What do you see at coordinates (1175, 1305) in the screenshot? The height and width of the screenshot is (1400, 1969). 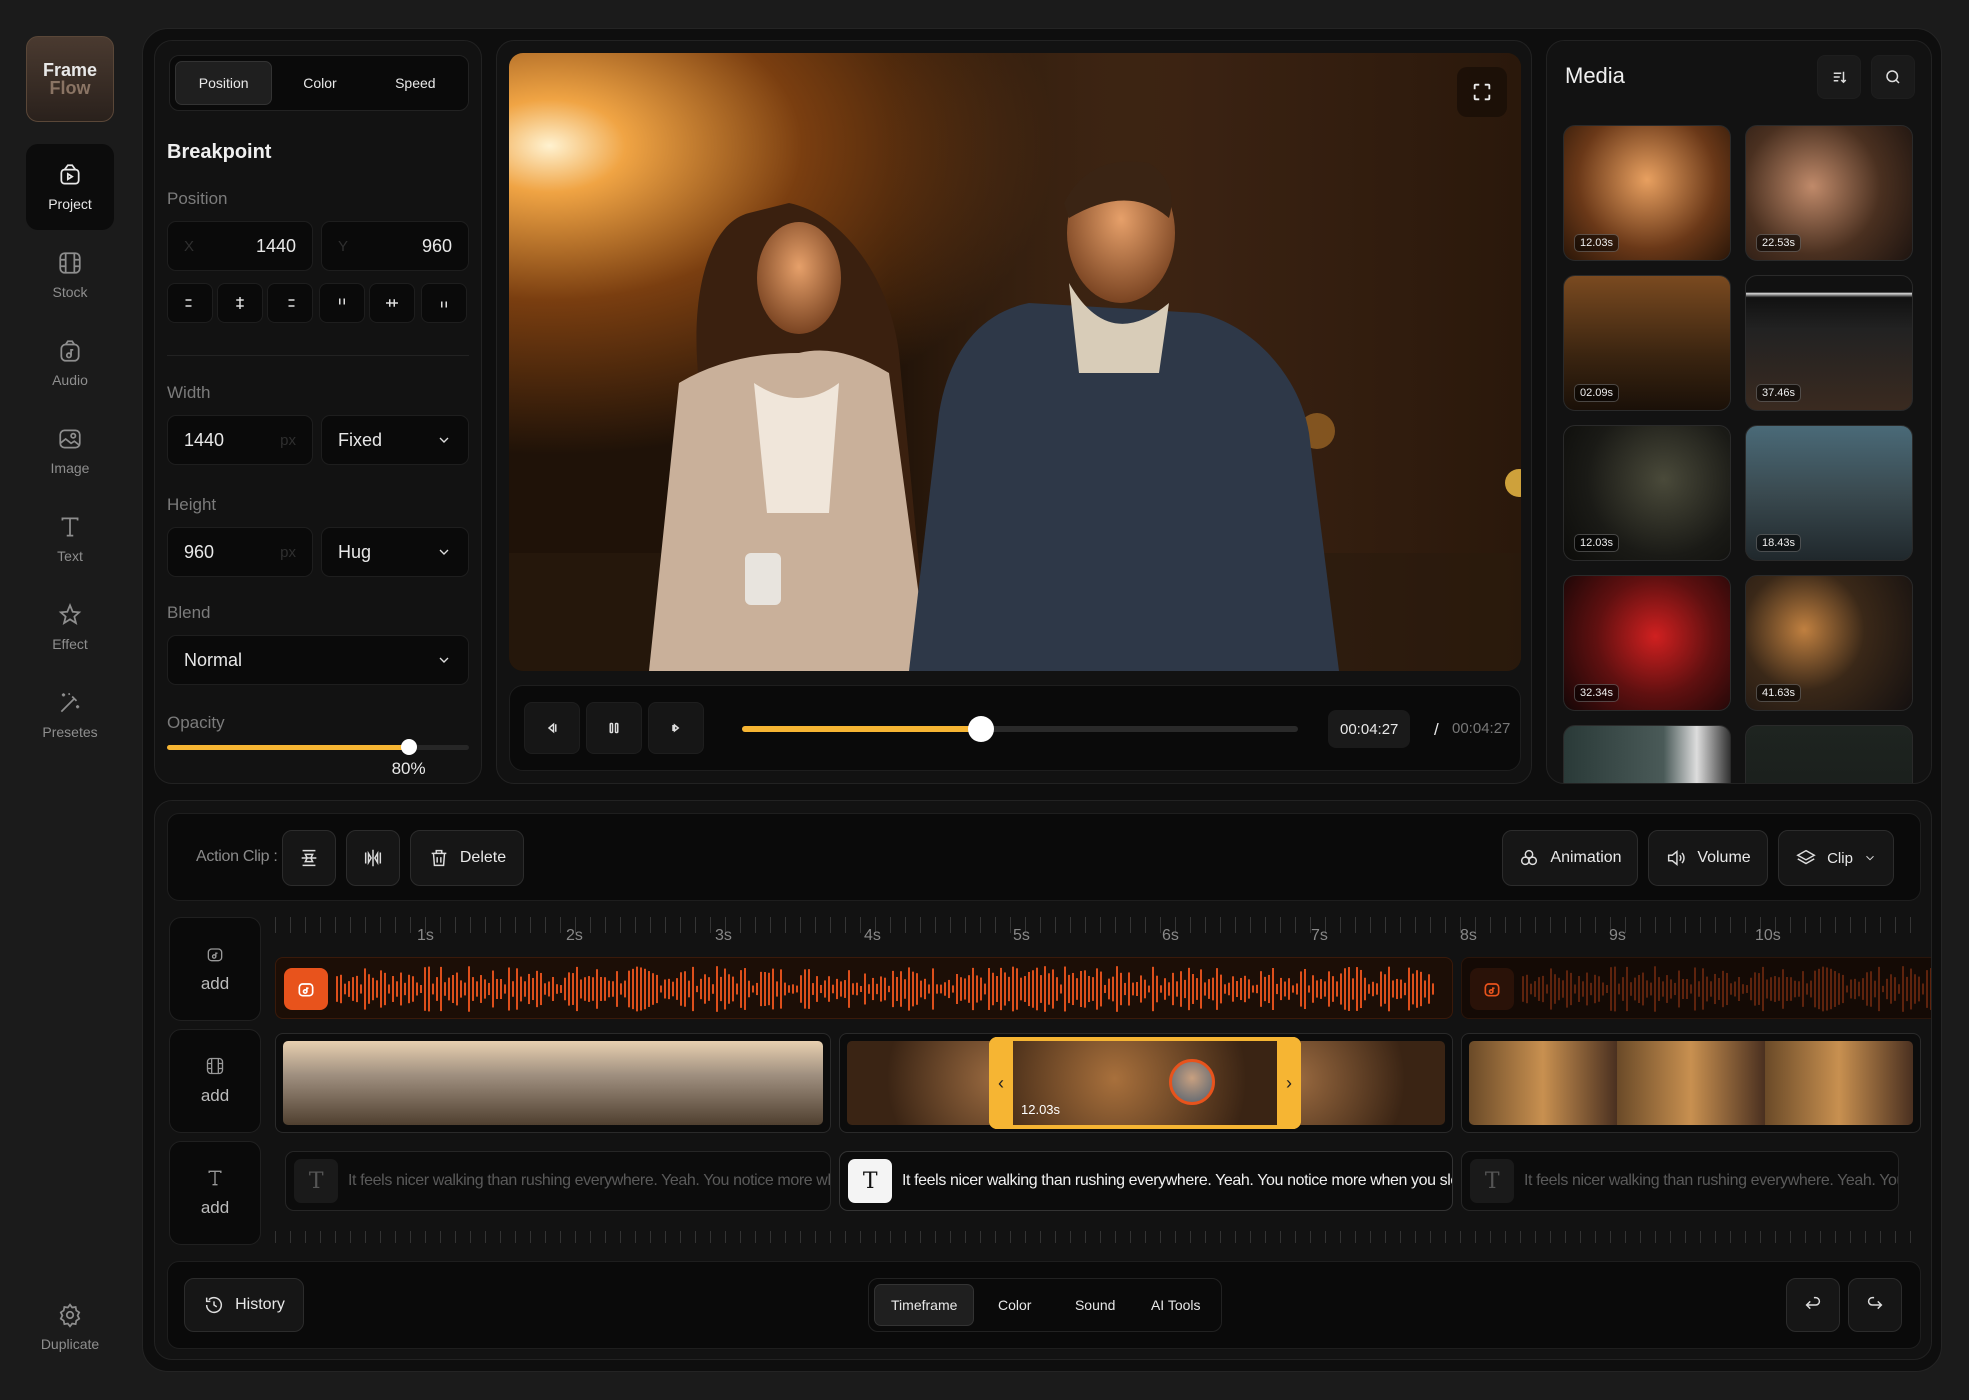 I see `tab-ai-tools: AI Tools` at bounding box center [1175, 1305].